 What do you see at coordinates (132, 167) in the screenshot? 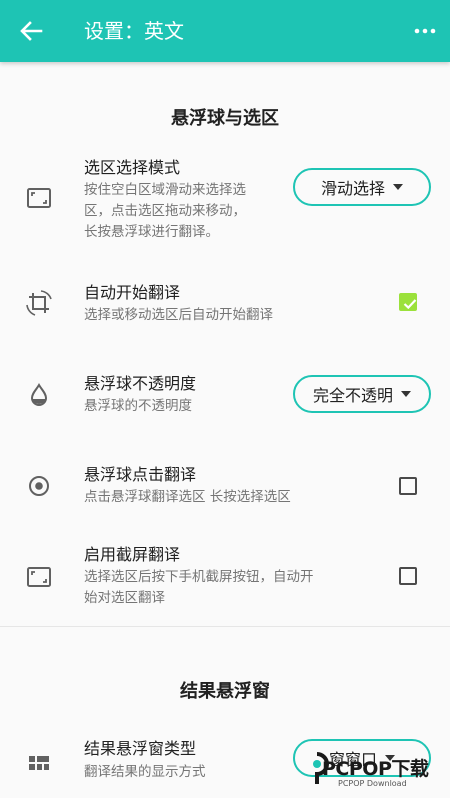
I see `setting-title: 选区选择模式` at bounding box center [132, 167].